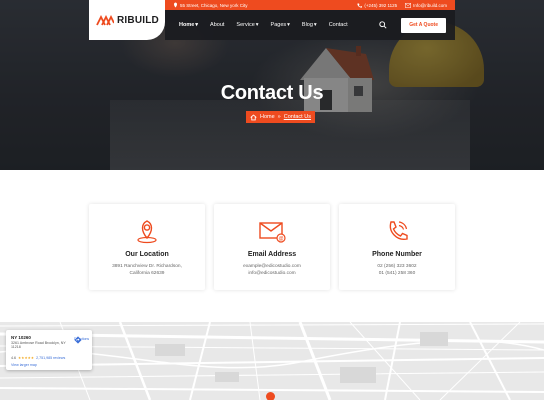 The width and height of the screenshot is (544, 400). I want to click on nav-item-about: About, so click(217, 25).